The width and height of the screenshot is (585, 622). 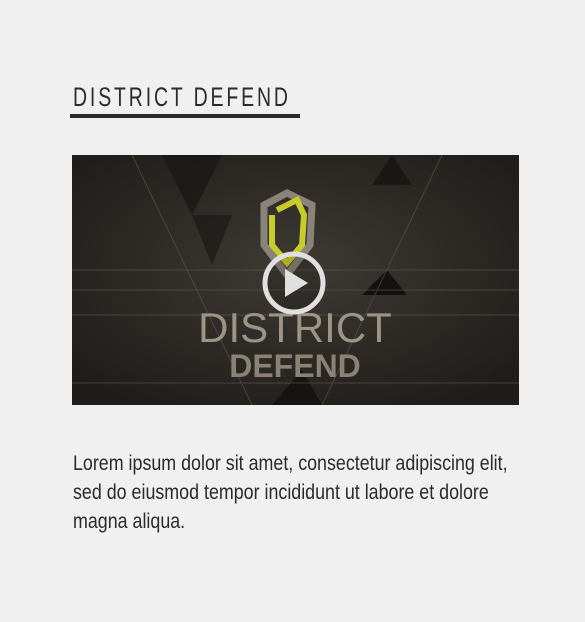 What do you see at coordinates (182, 97) in the screenshot?
I see `section-heading: DISTRICT DEFEND` at bounding box center [182, 97].